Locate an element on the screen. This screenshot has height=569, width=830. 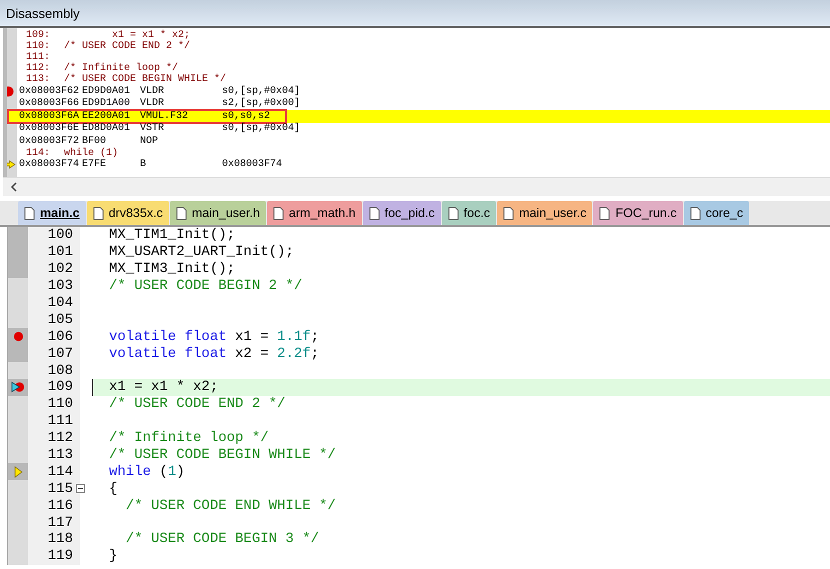
source-line-number: 114: is located at coordinates (37, 153).